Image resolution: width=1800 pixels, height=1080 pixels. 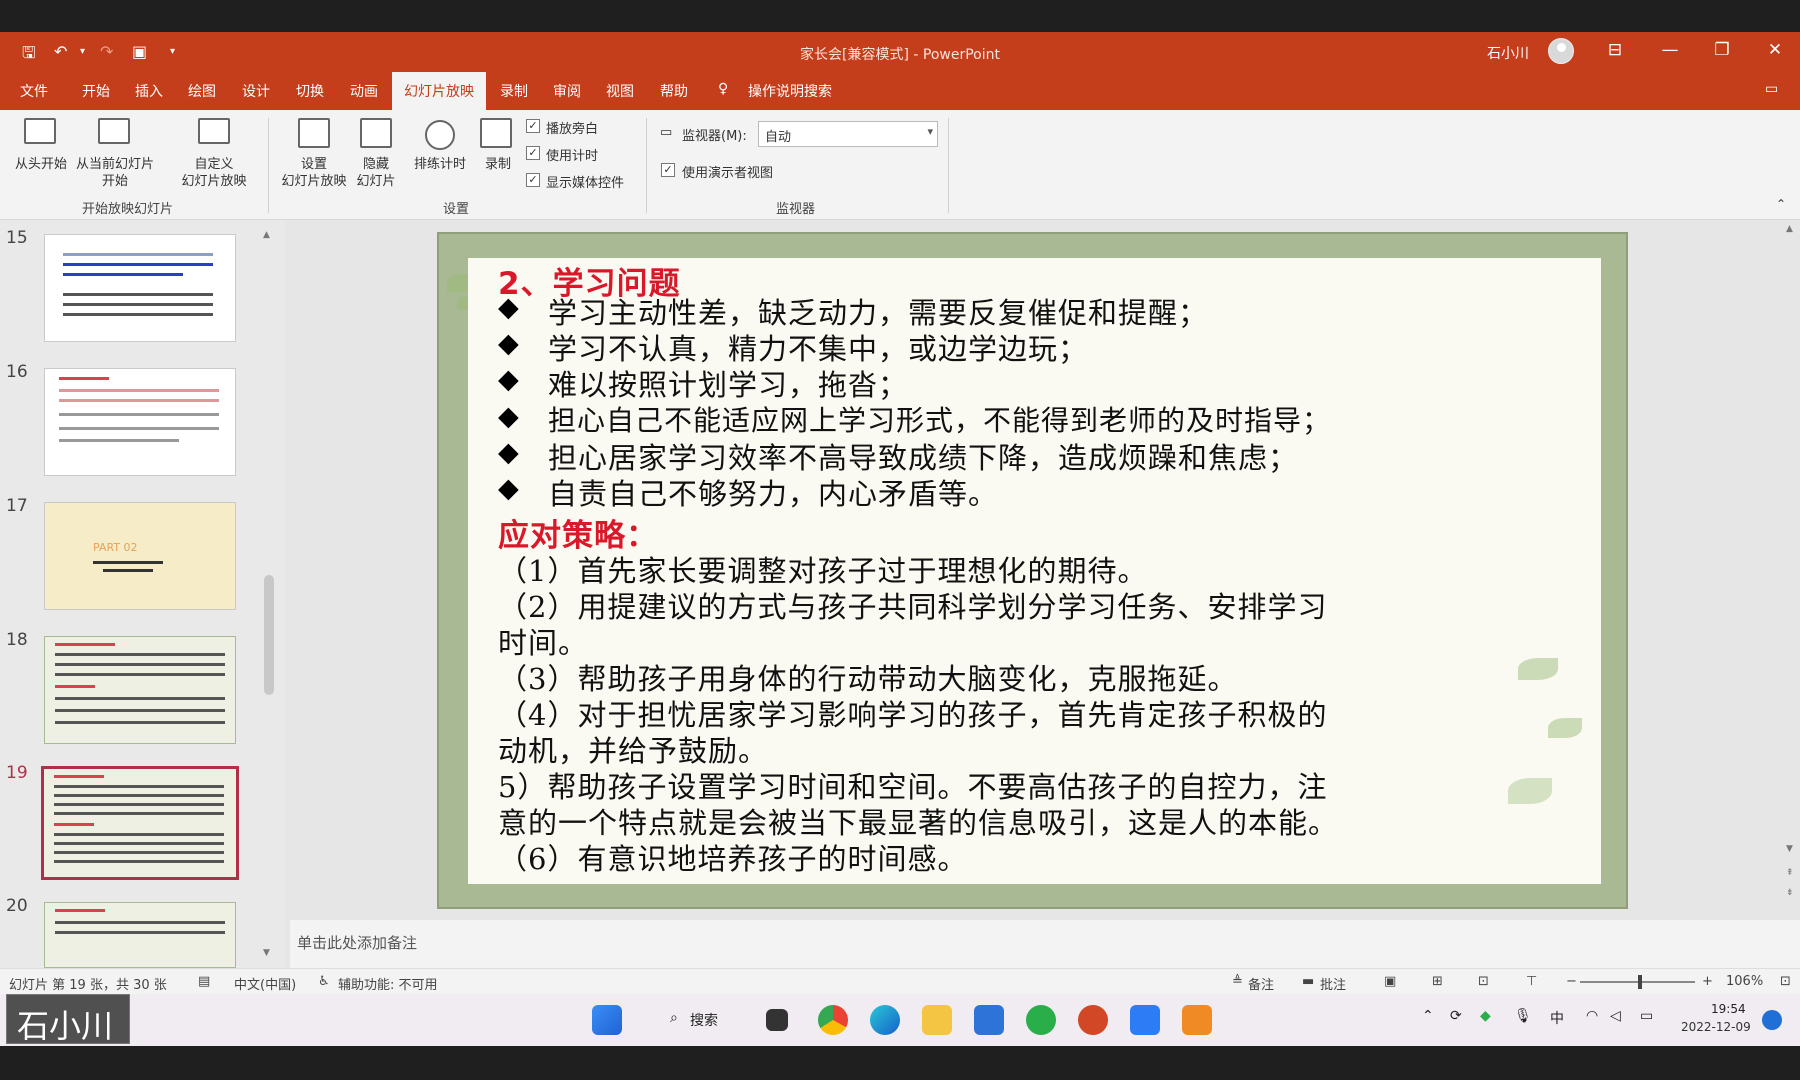 I want to click on wechat-icon, so click(x=1041, y=1020).